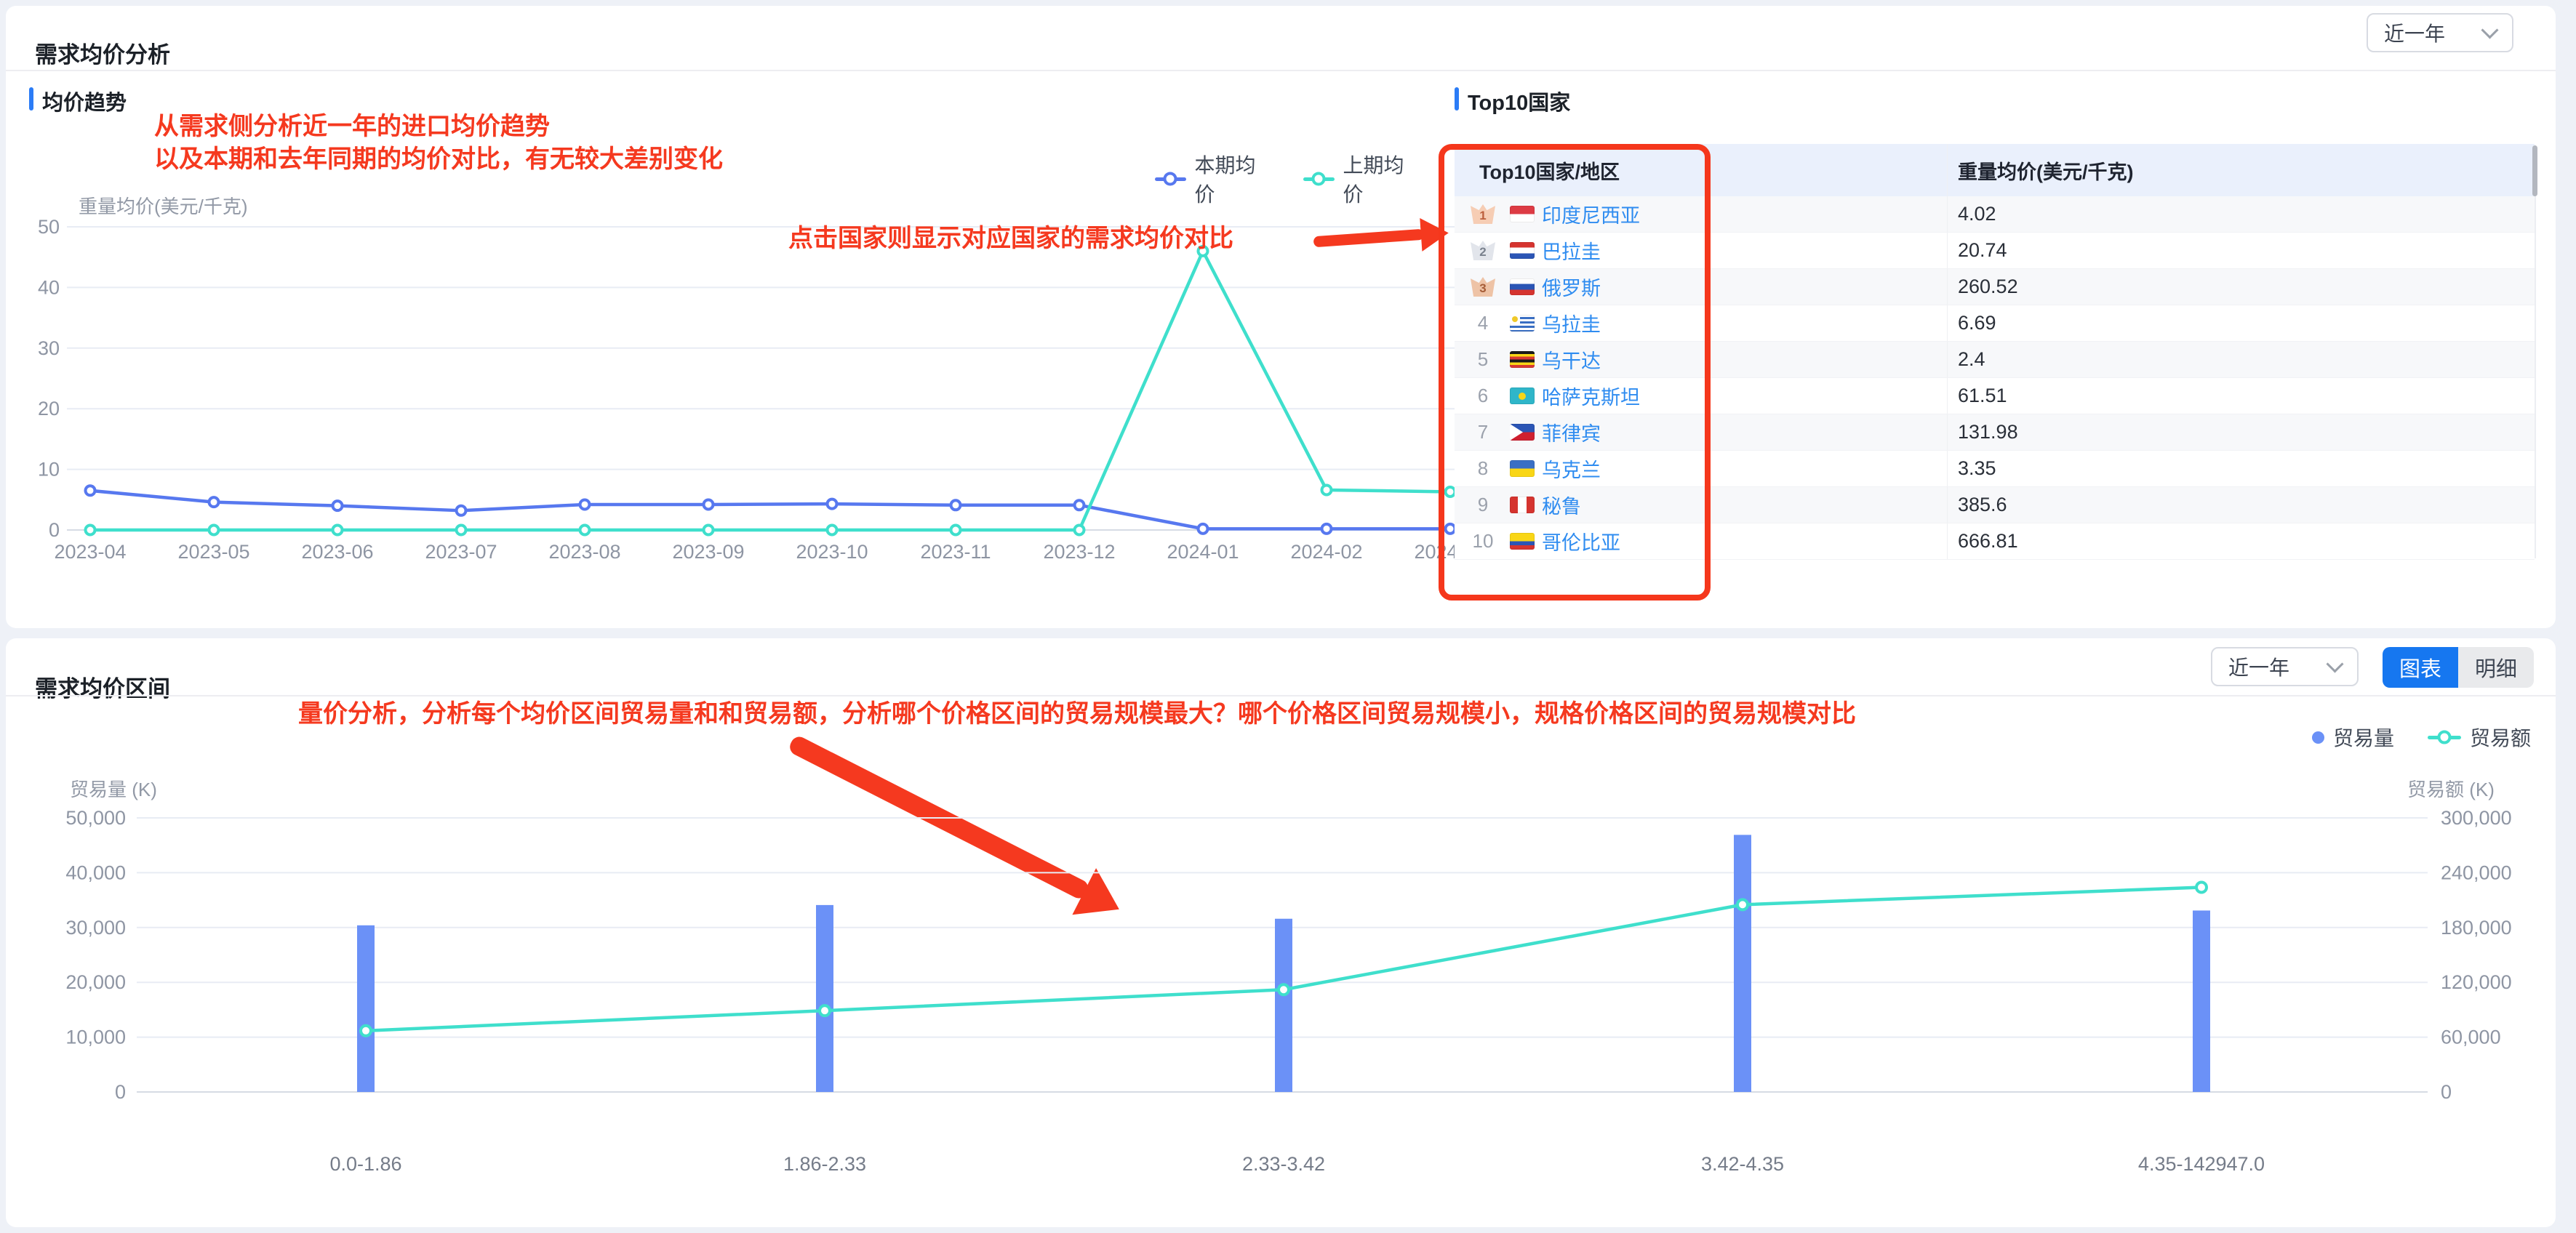  I want to click on table-row: 4 乌拉圭 6.69, so click(1995, 323).